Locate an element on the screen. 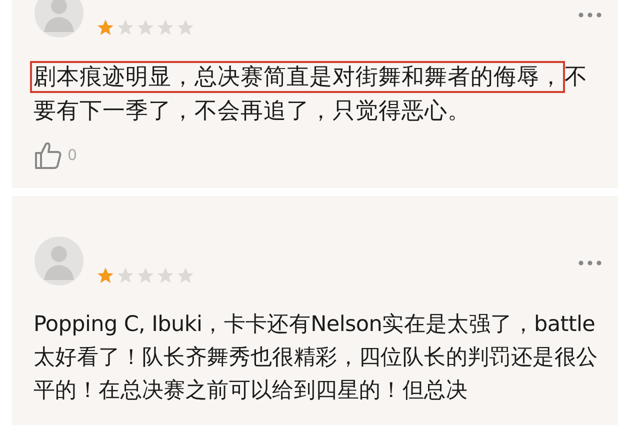 The image size is (629, 447). like-count: 0 is located at coordinates (73, 155).